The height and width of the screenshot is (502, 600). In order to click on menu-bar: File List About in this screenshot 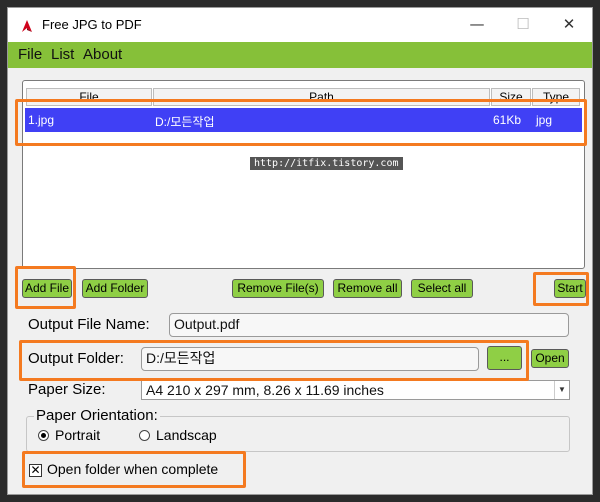, I will do `click(300, 55)`.